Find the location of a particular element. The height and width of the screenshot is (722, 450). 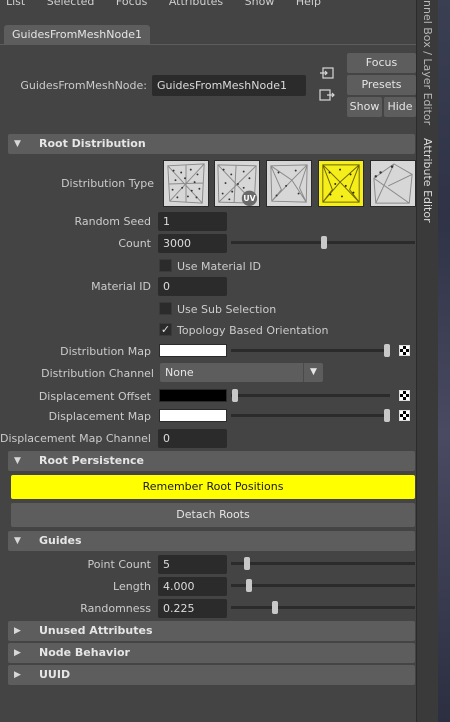

point-count-slider-handle is located at coordinates (247, 563).